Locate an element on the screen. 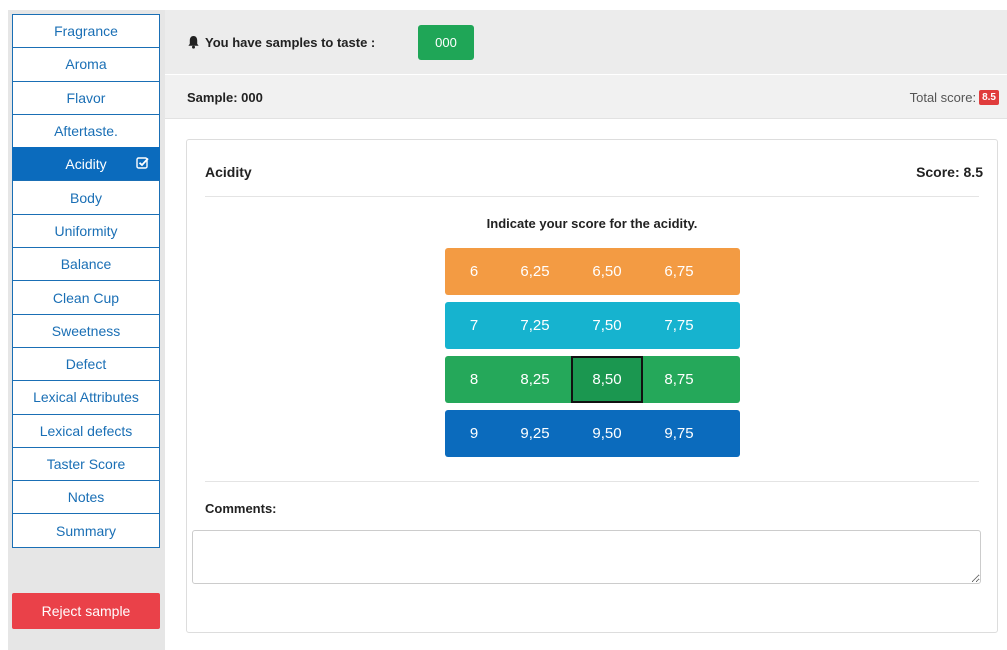  total-score-label: Total score: is located at coordinates (943, 97).